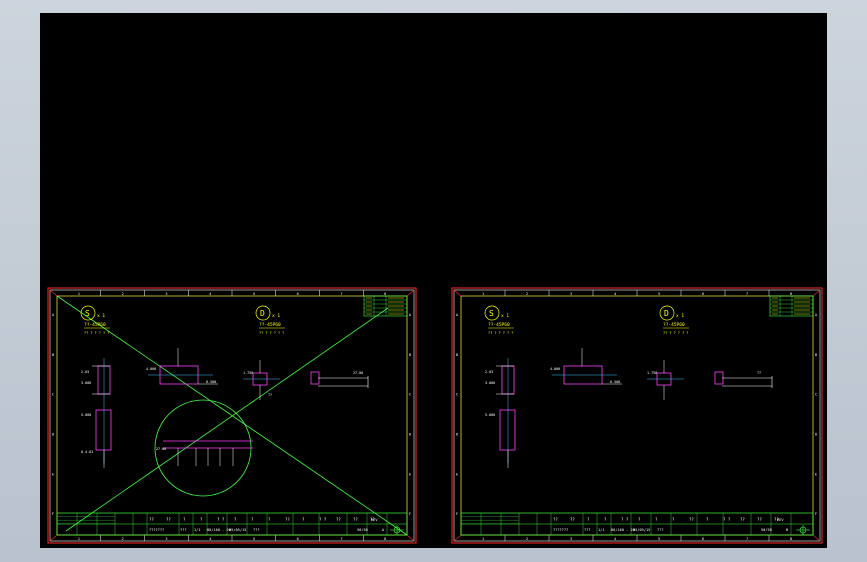 The height and width of the screenshot is (562, 867). I want to click on dimension-label: 3.000, so click(86, 383).